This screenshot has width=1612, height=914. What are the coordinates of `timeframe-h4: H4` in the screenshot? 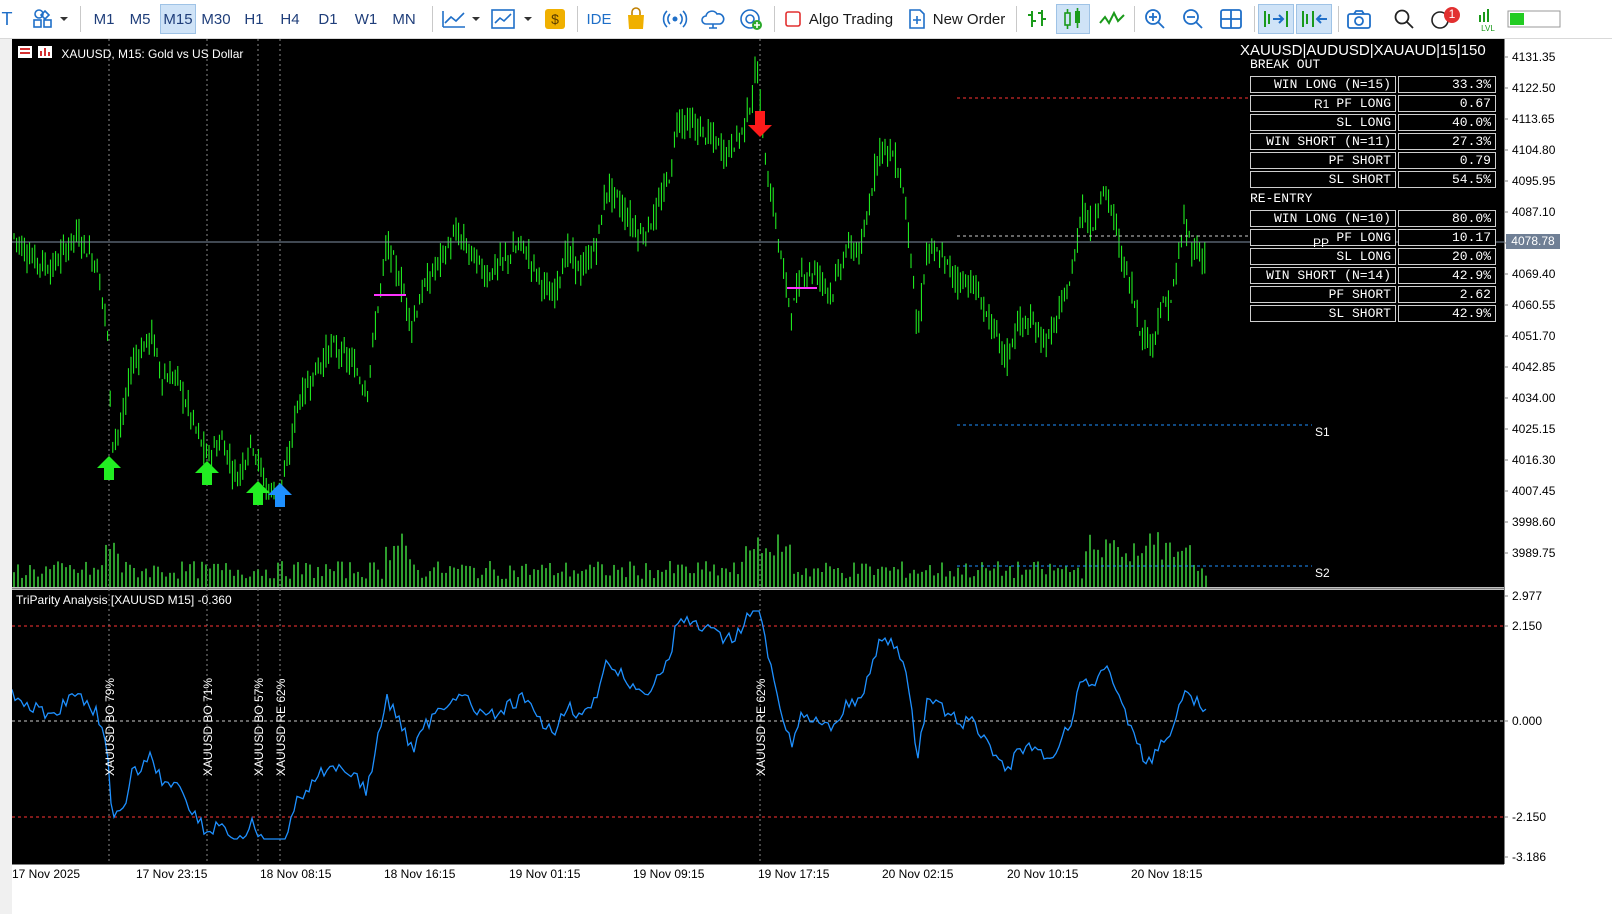 It's located at (290, 19).